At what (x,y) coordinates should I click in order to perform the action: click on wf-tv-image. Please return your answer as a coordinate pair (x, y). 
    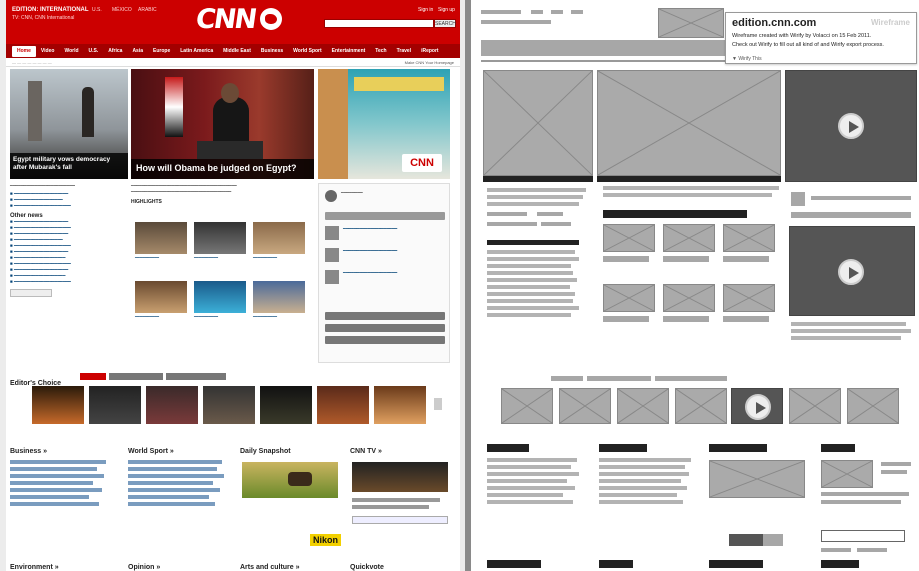
    Looking at the image, I should click on (847, 474).